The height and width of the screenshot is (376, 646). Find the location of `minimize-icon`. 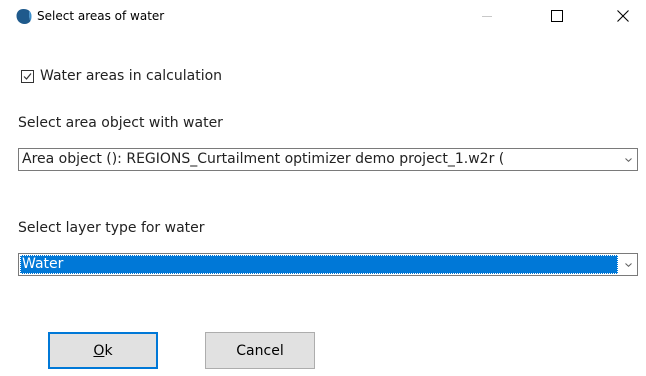

minimize-icon is located at coordinates (487, 16).